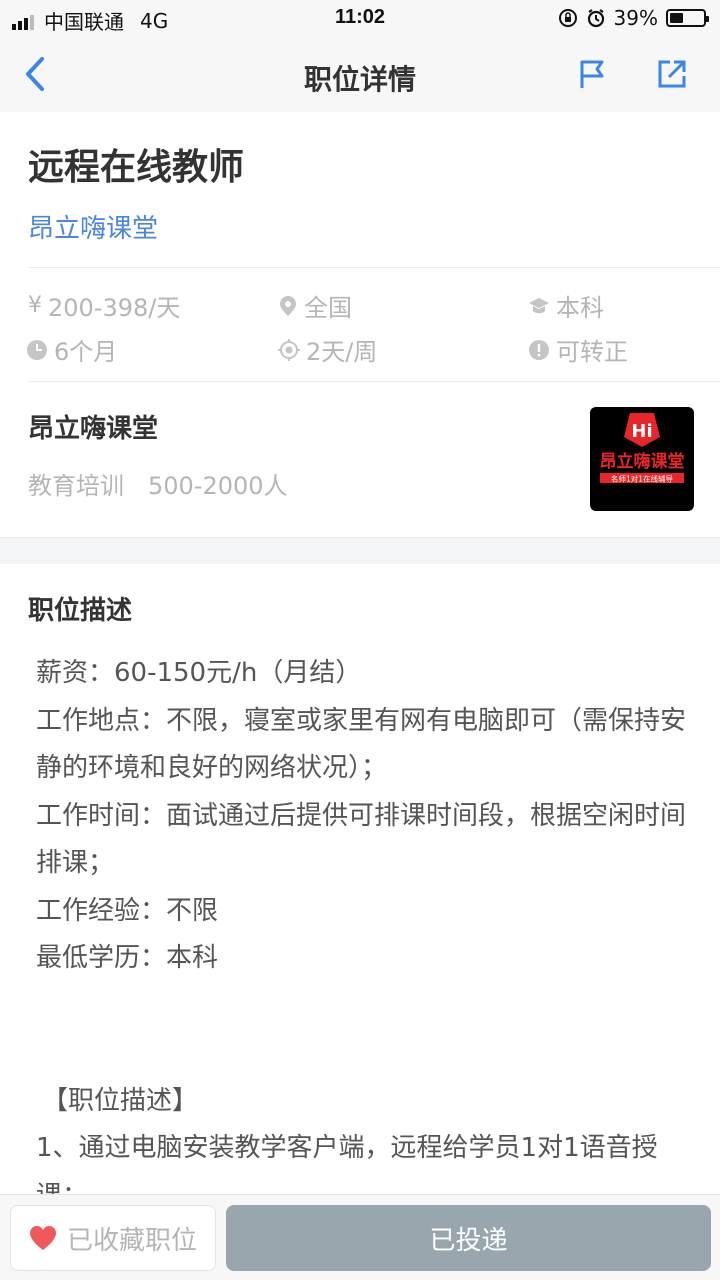 The image size is (720, 1280). What do you see at coordinates (328, 308) in the screenshot?
I see `location-value: 全国` at bounding box center [328, 308].